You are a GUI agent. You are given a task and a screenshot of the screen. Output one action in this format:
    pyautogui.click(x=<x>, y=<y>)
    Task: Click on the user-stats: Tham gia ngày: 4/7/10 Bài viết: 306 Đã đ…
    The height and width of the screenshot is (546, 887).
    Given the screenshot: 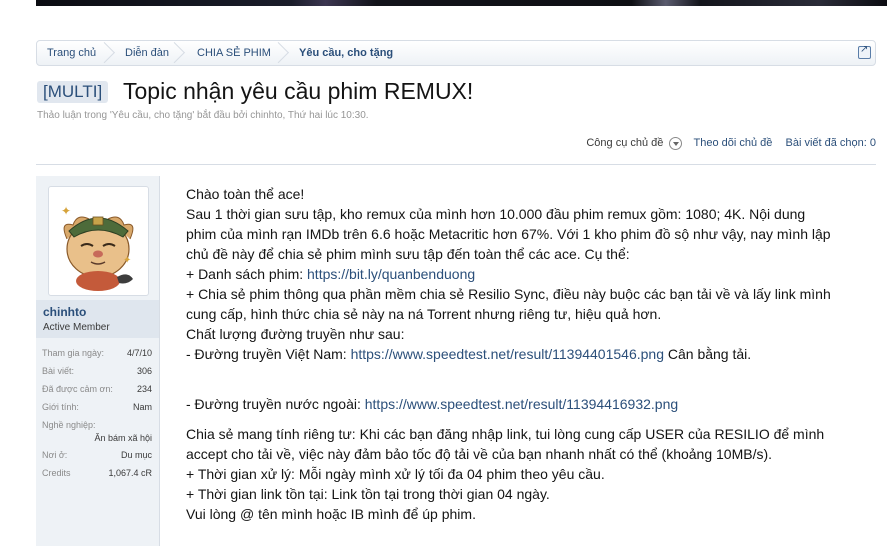 What is the action you would take?
    pyautogui.click(x=97, y=415)
    